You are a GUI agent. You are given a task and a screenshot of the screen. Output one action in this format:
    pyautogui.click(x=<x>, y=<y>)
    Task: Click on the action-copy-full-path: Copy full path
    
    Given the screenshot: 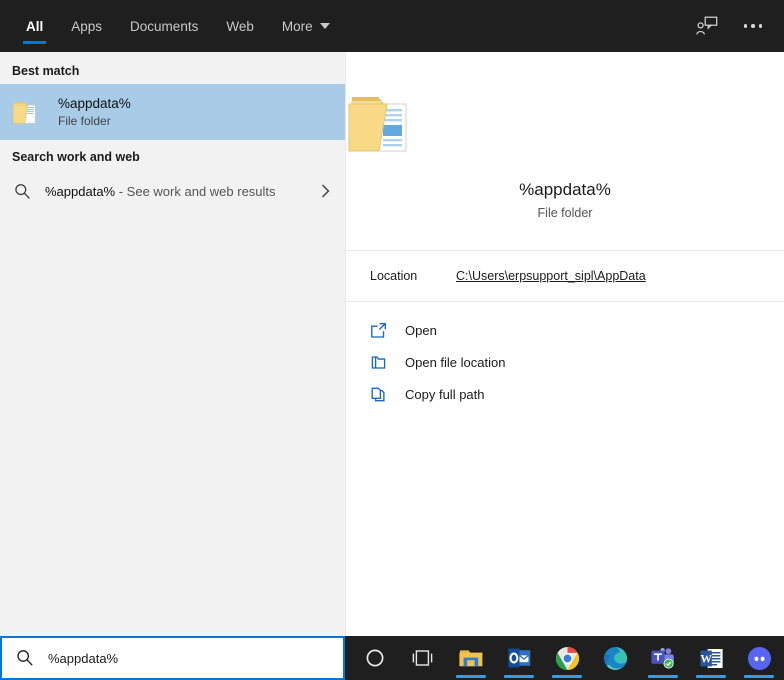 What is the action you would take?
    pyautogui.click(x=565, y=394)
    